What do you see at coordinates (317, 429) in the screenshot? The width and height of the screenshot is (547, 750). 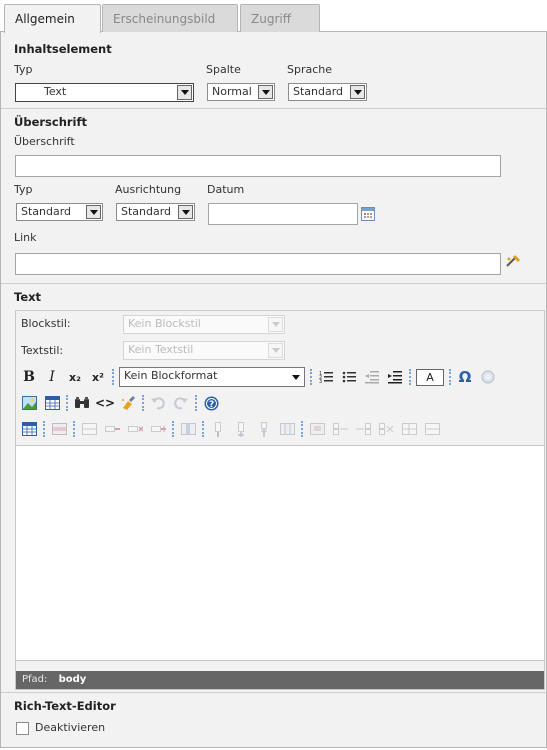 I see `cell-properties-icon` at bounding box center [317, 429].